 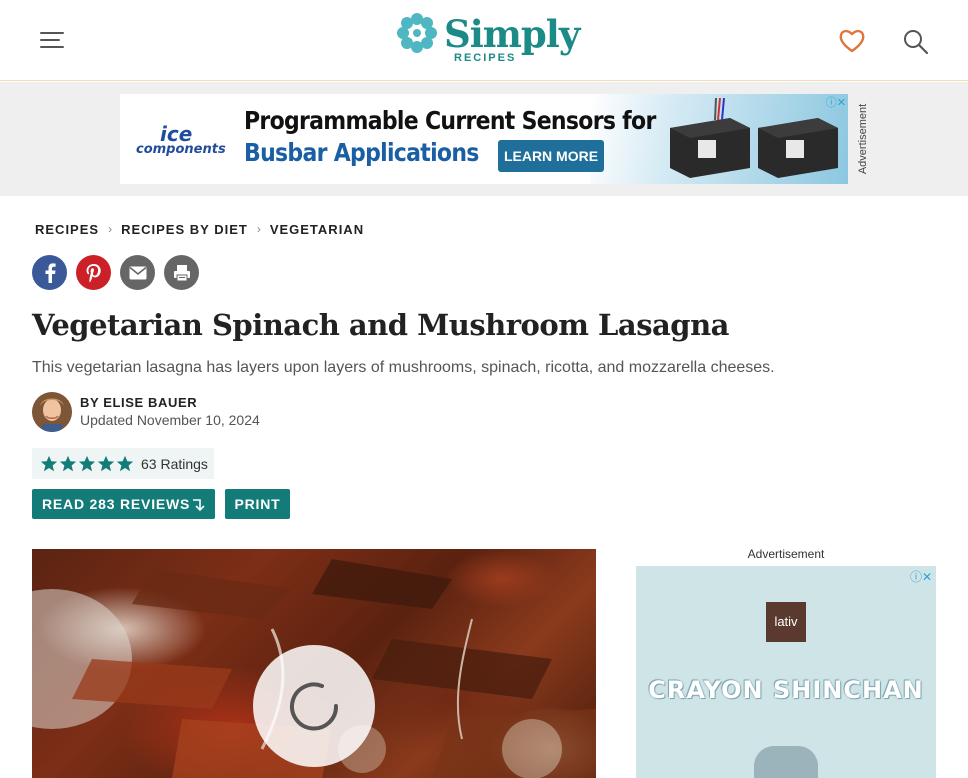 I want to click on ad-learn-more-button: LEARN MORE, so click(x=551, y=156).